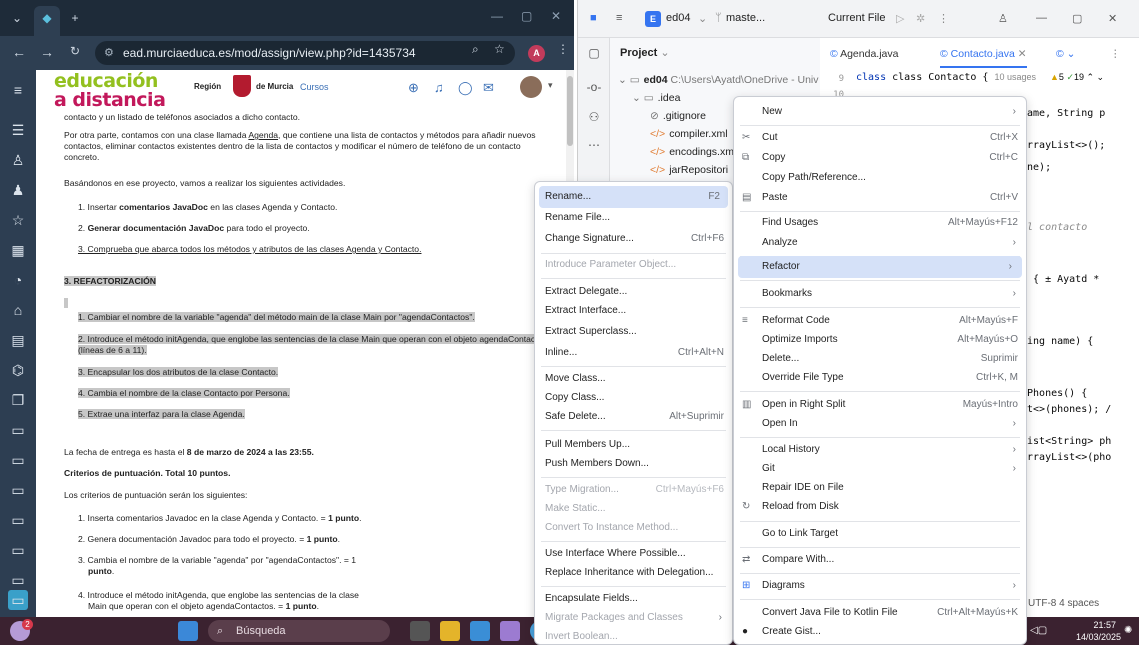 The height and width of the screenshot is (645, 1139). Describe the element at coordinates (18, 130) in the screenshot. I see `list-icon: ☰` at that location.